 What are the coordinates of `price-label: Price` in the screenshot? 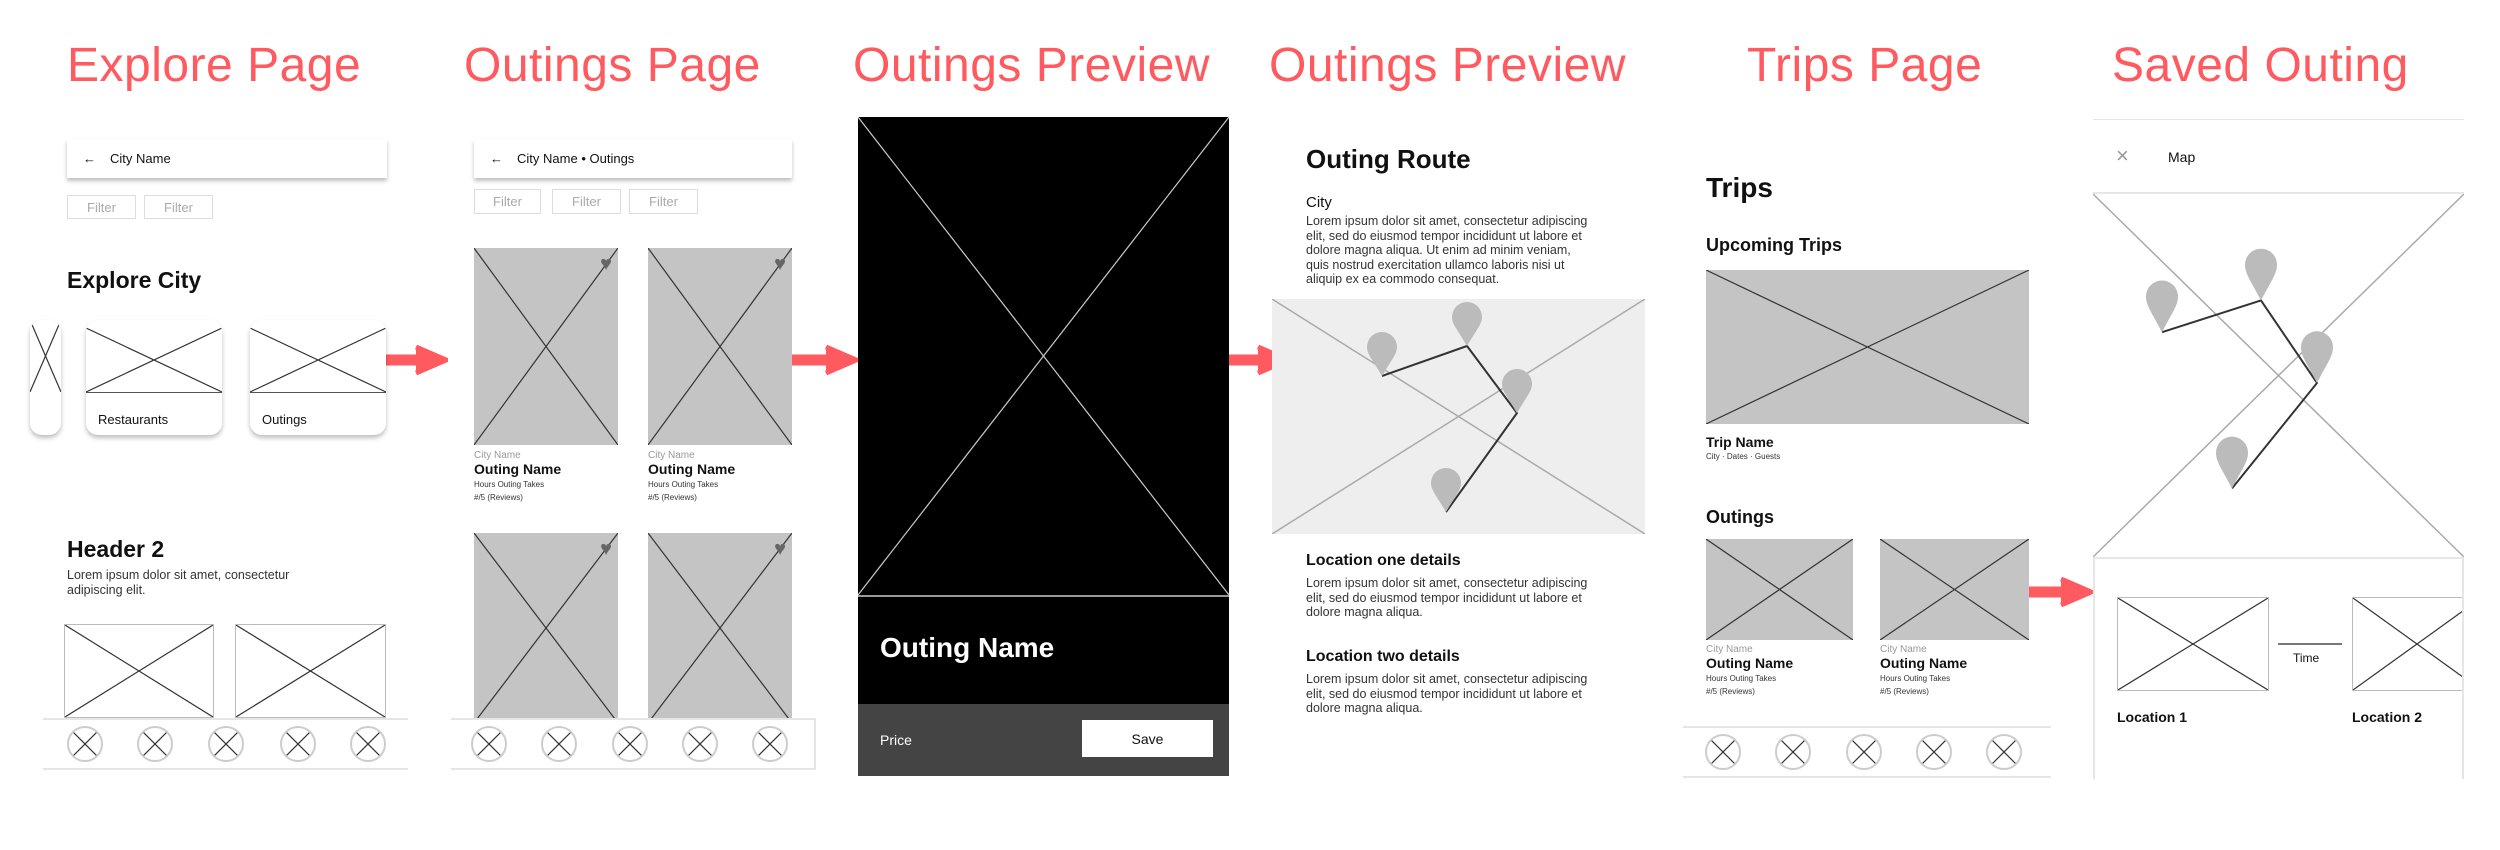 It's located at (896, 740).